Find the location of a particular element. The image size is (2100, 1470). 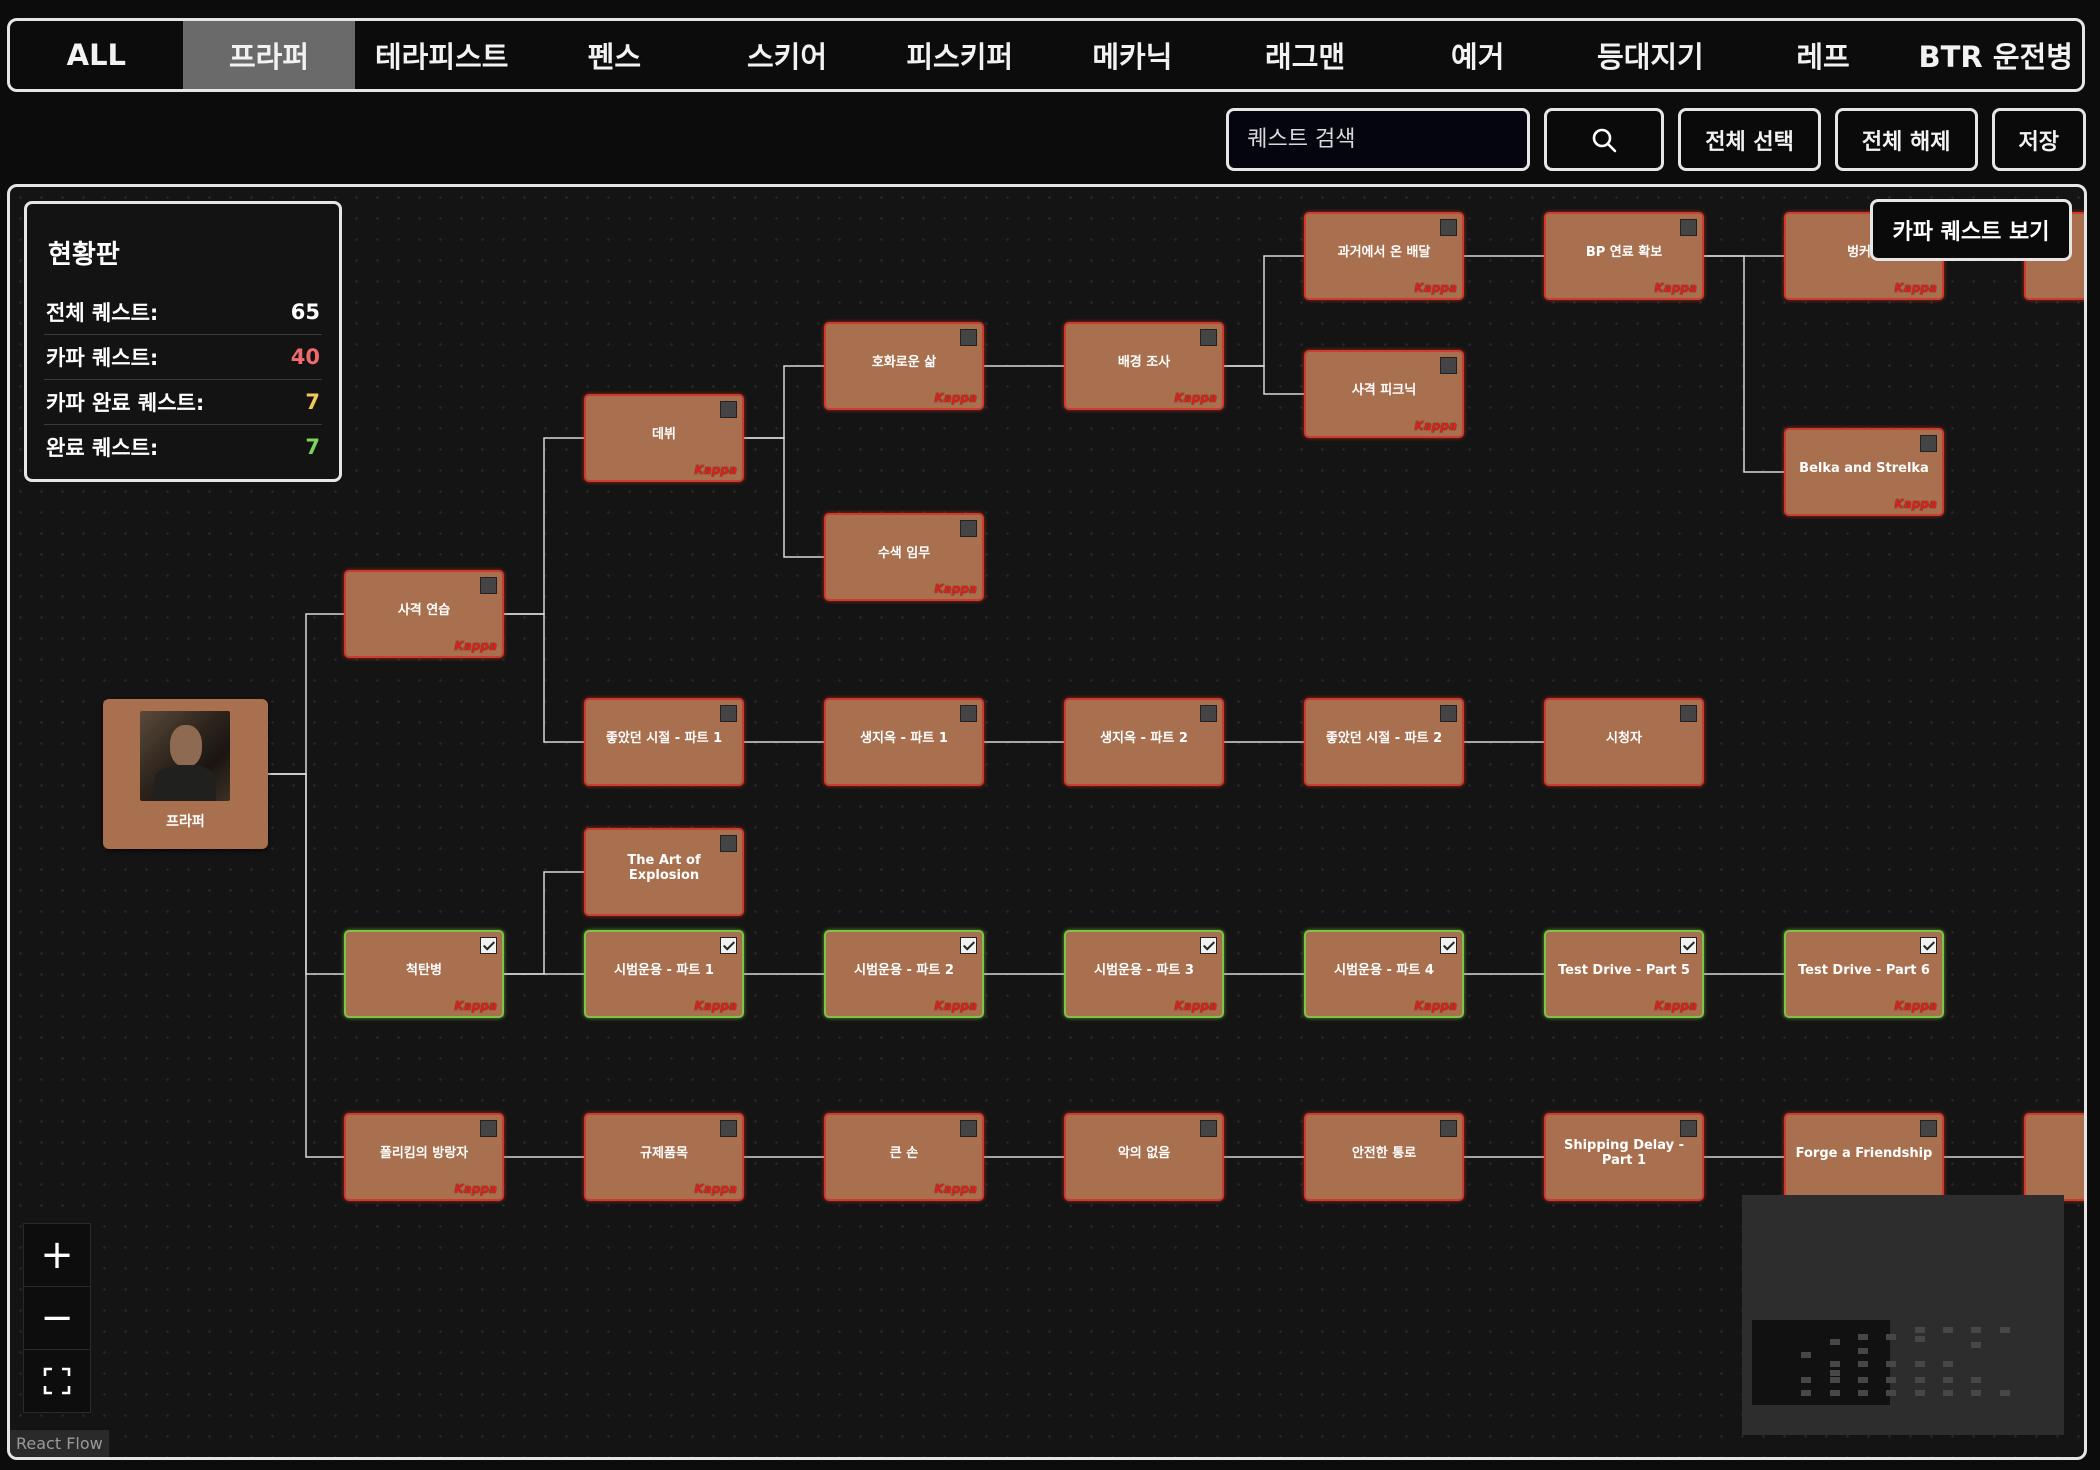

minimap is located at coordinates (1903, 1315).